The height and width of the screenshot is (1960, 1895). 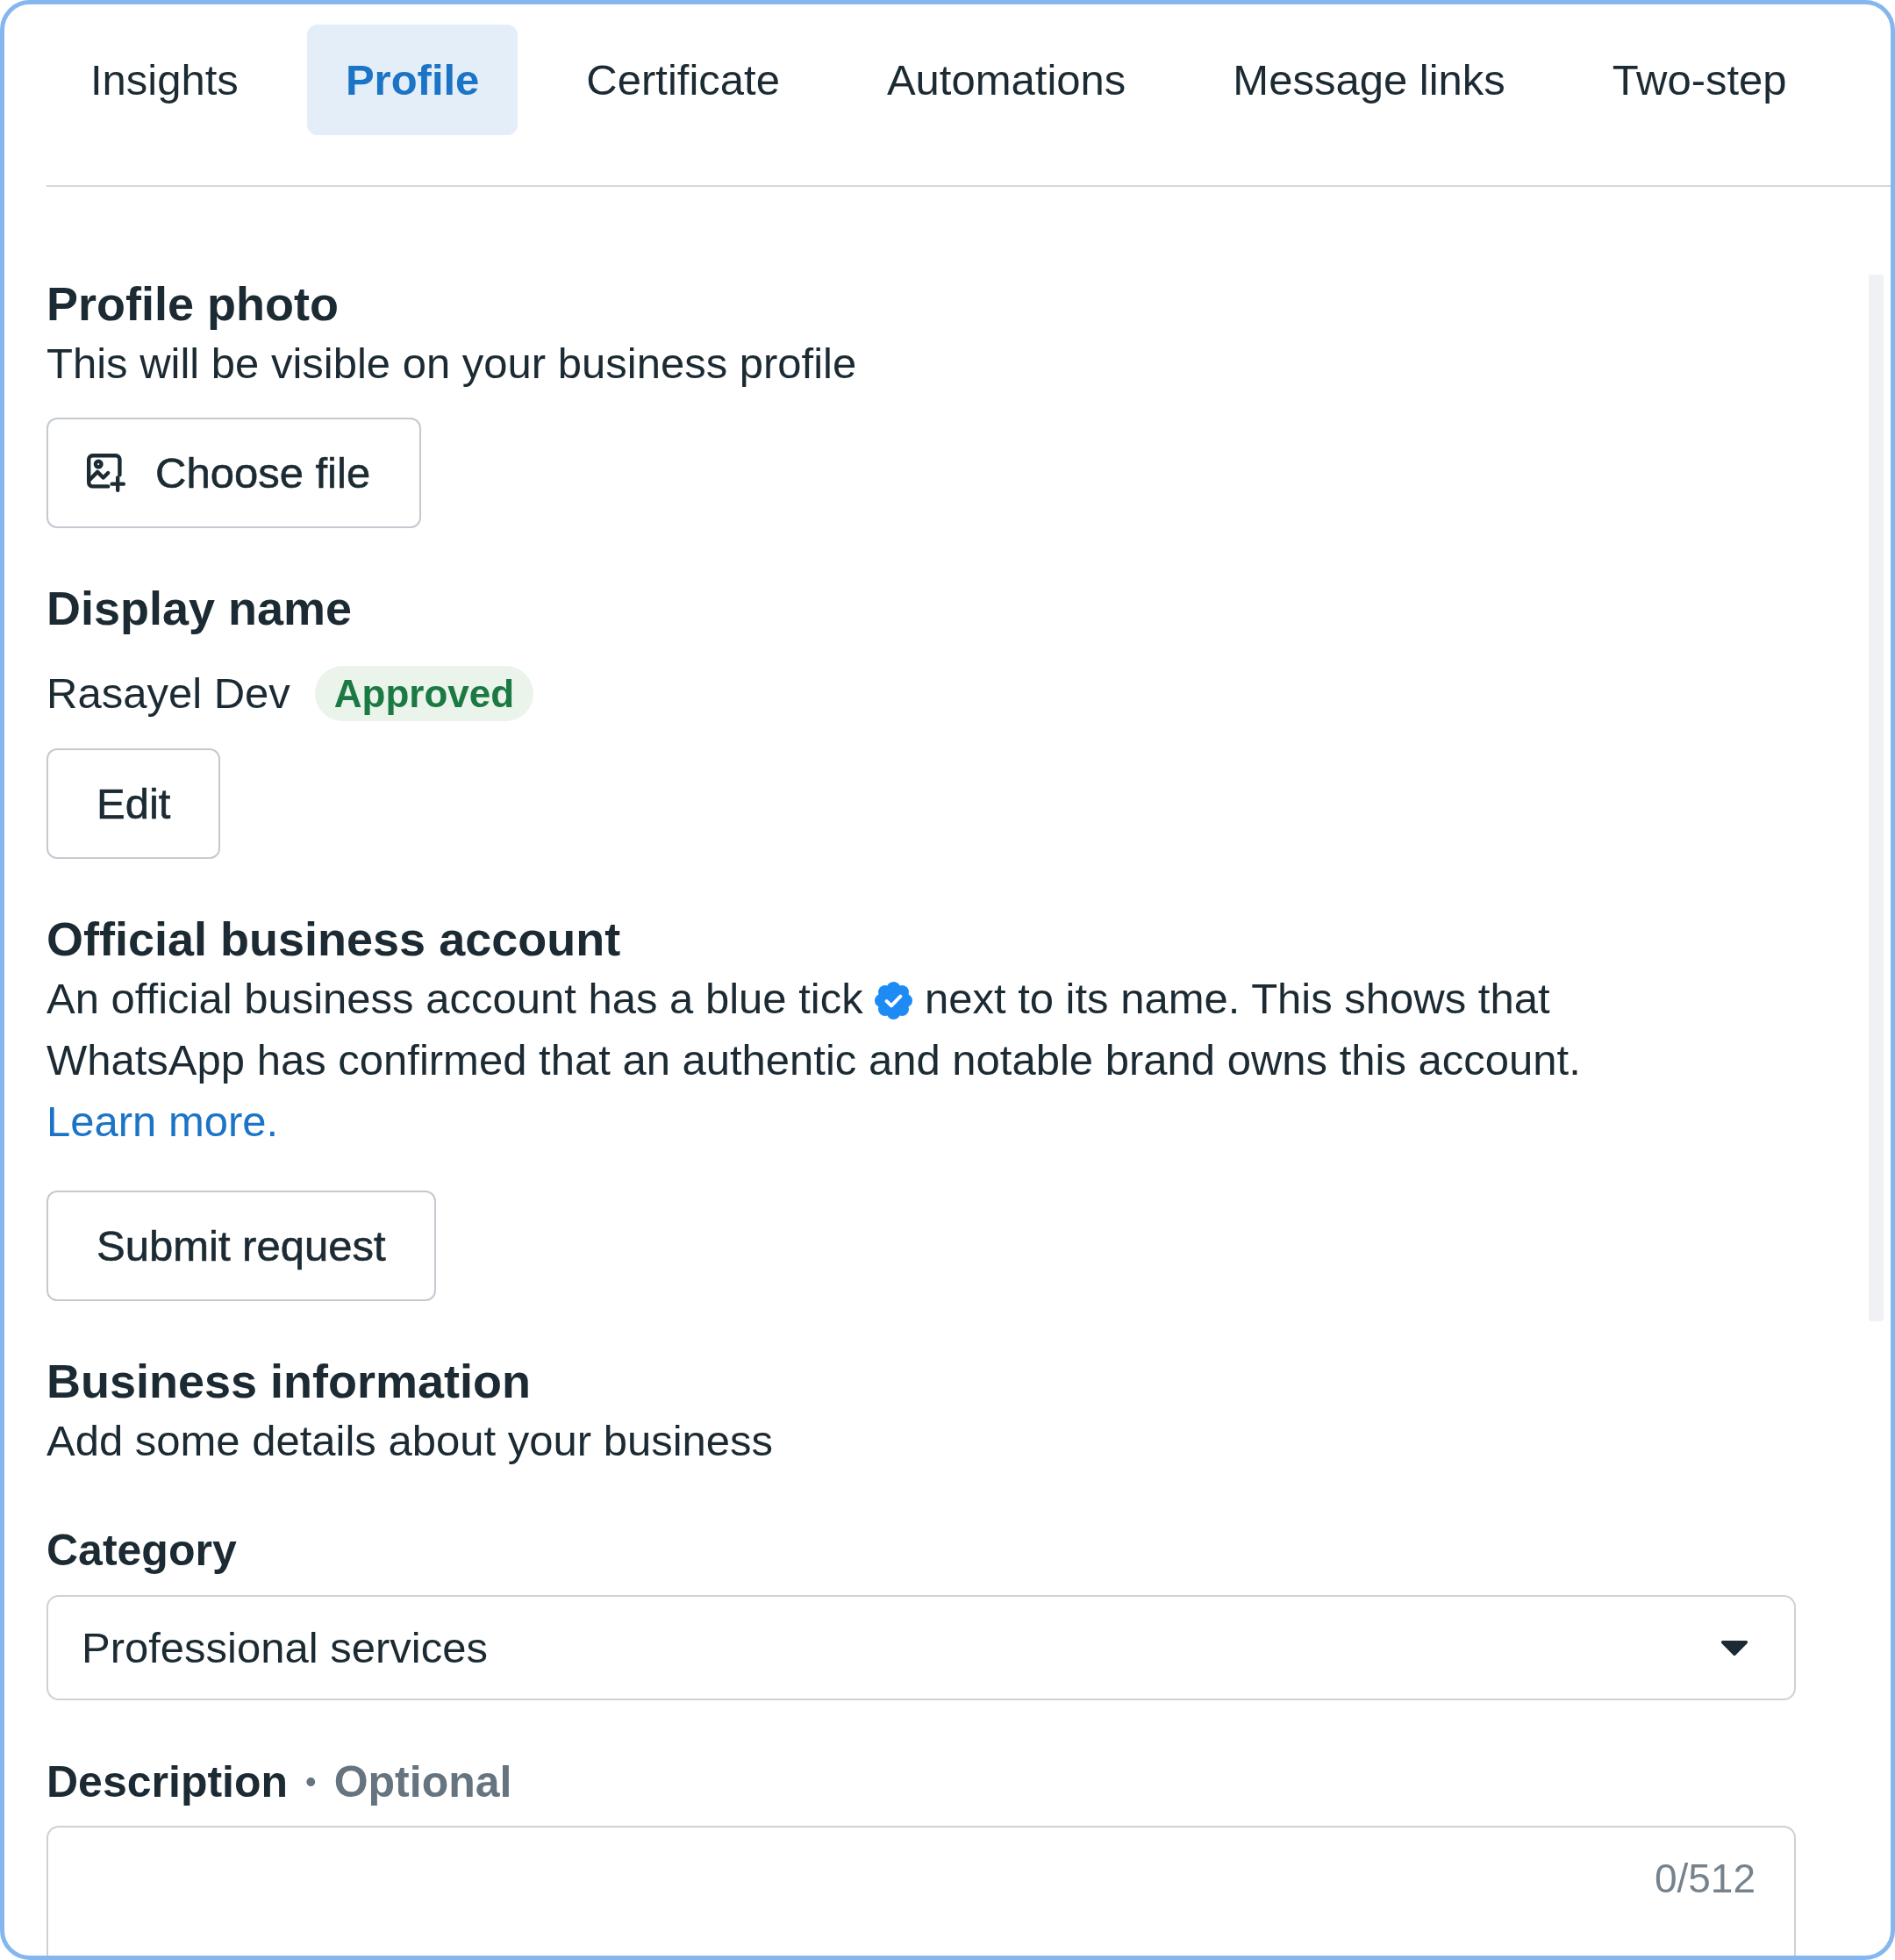 I want to click on submit-request-button: Submit request, so click(x=241, y=1246).